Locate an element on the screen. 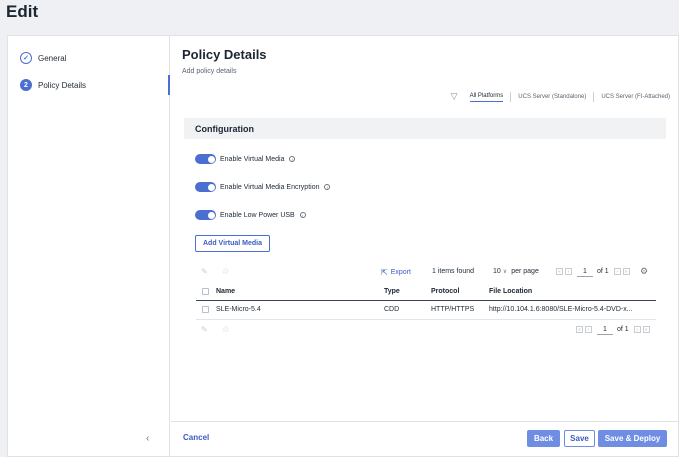 This screenshot has height=457, width=679. export-button: ⇱ Export is located at coordinates (396, 272).